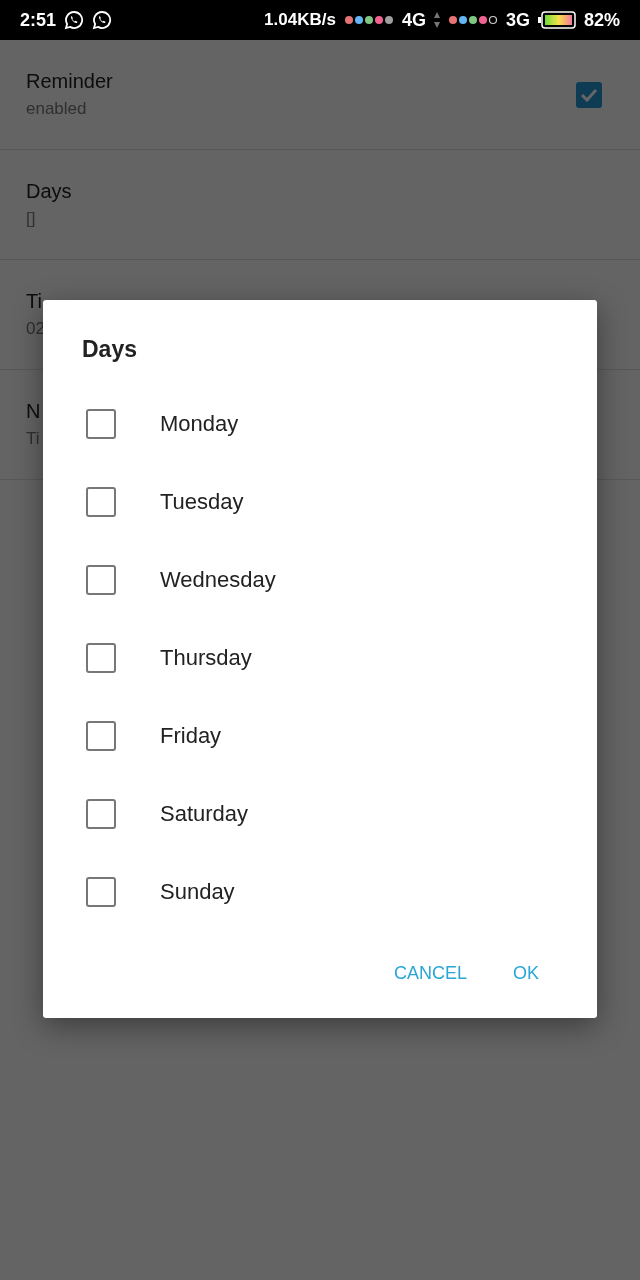  I want to click on day-label: Wednesday, so click(218, 580).